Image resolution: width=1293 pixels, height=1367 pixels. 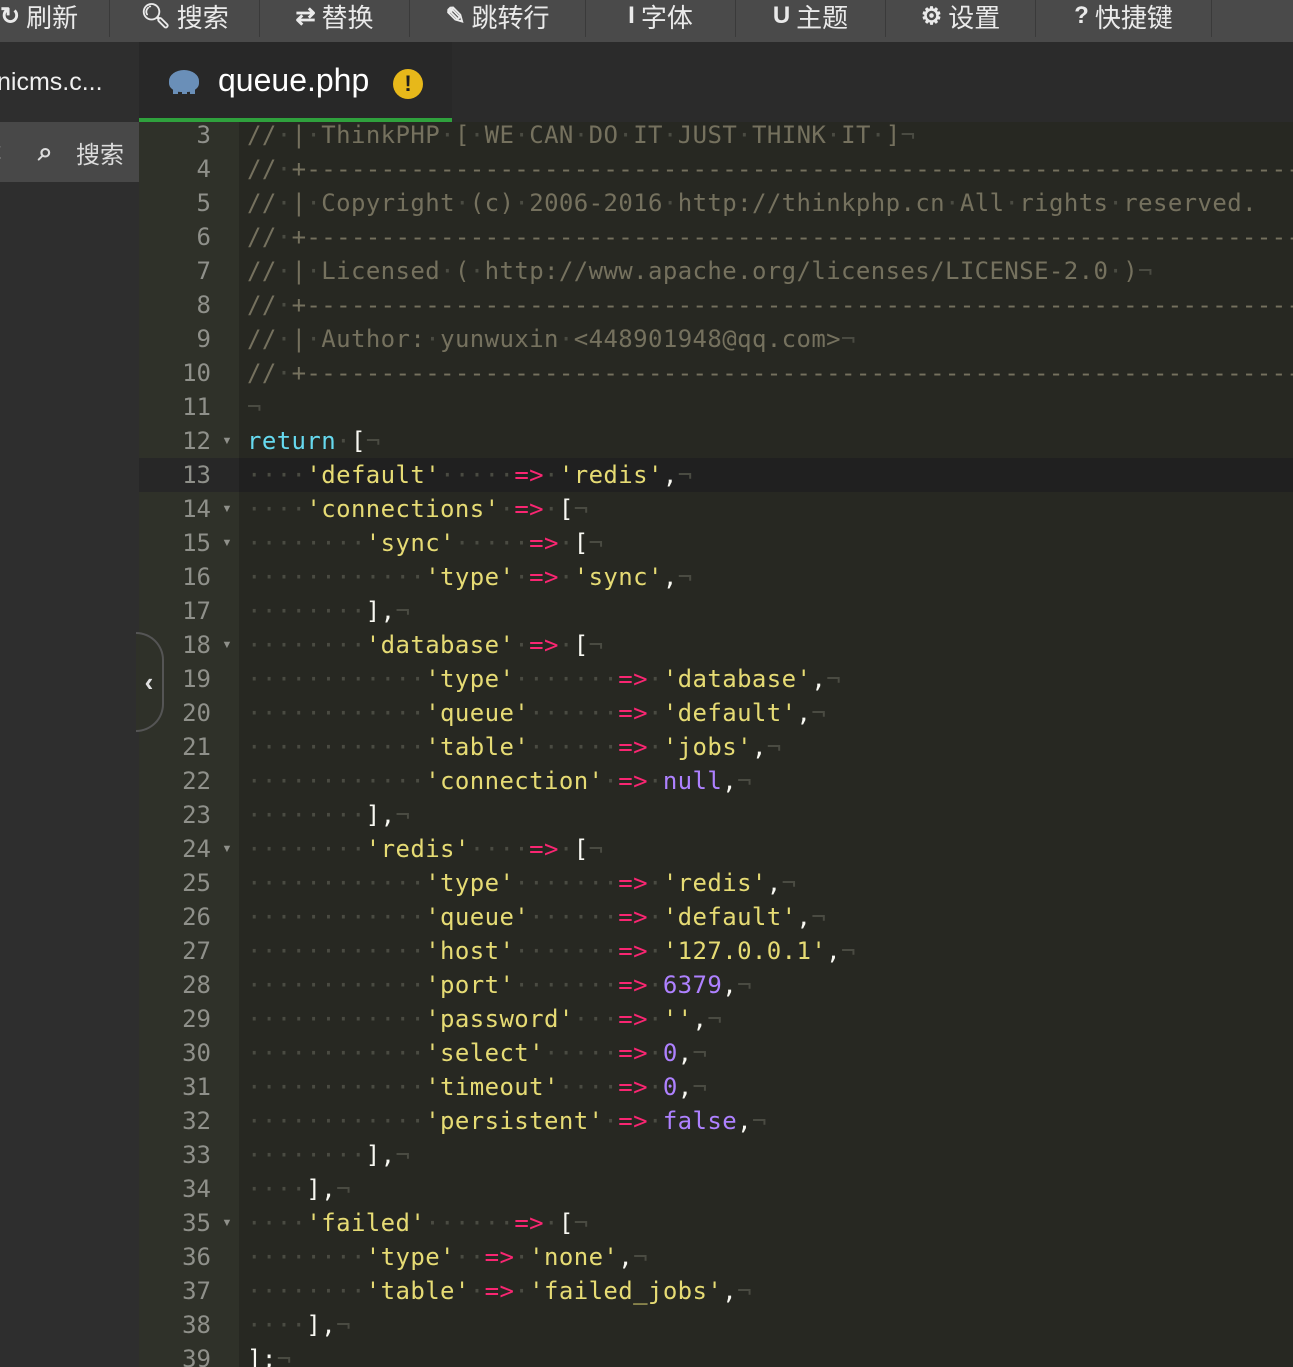 What do you see at coordinates (1124, 18) in the screenshot?
I see `toolbar-help-button: ? 快捷键` at bounding box center [1124, 18].